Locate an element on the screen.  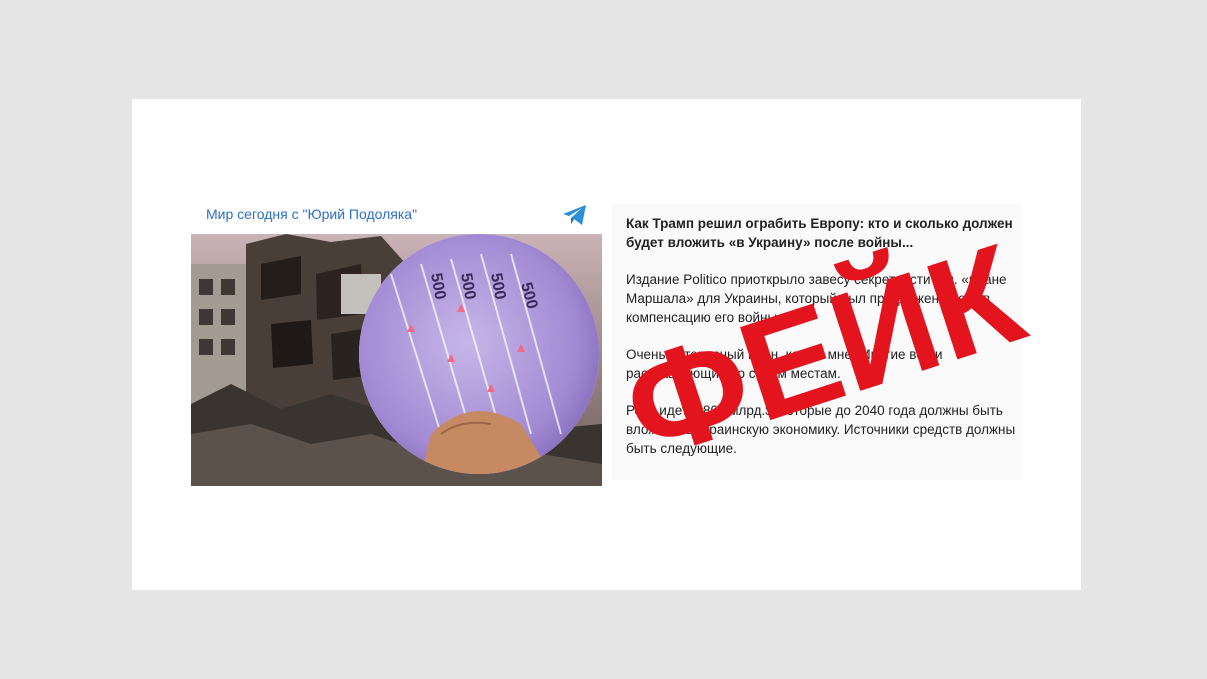
fake-stamp: ФЕЙК is located at coordinates (823, 351).